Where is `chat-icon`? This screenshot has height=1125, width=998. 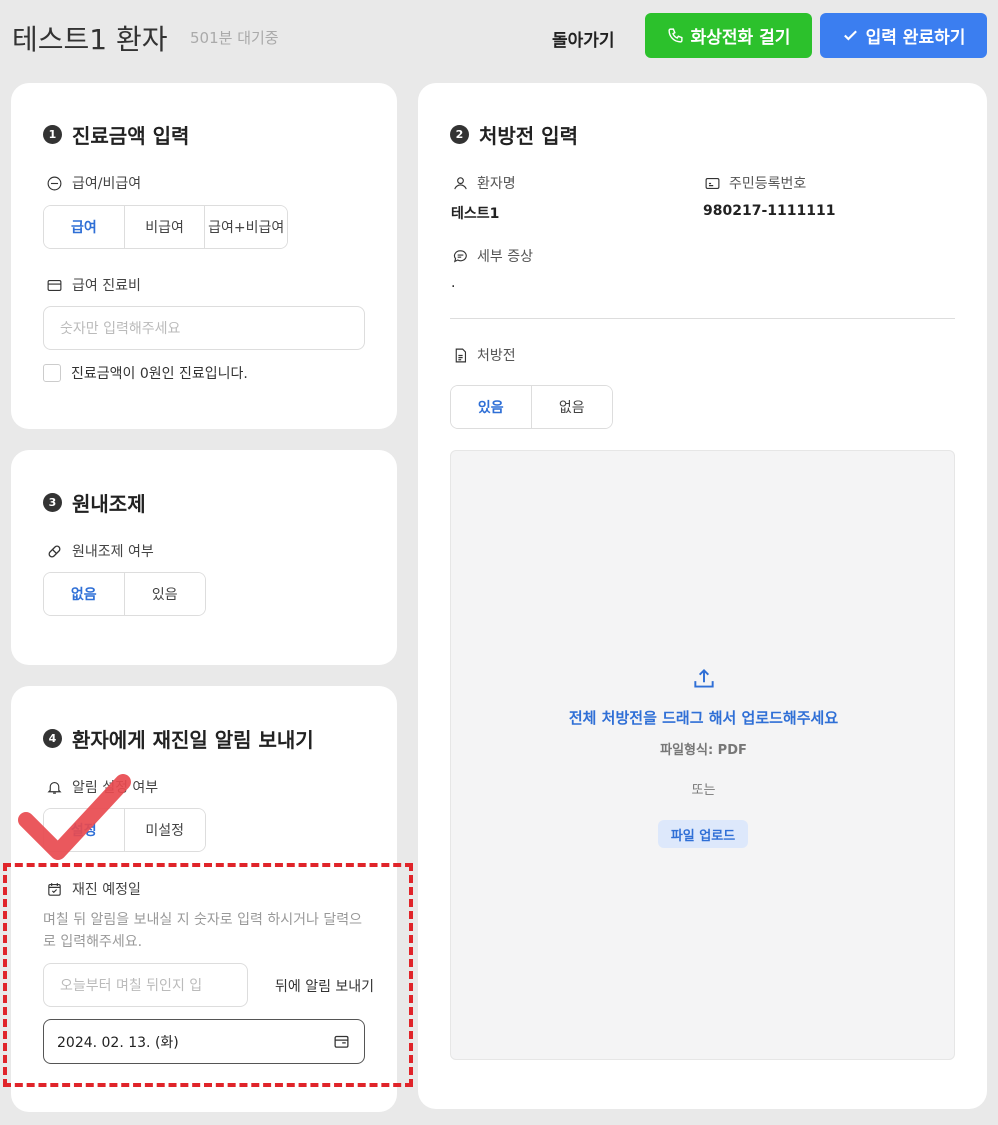
chat-icon is located at coordinates (460, 256).